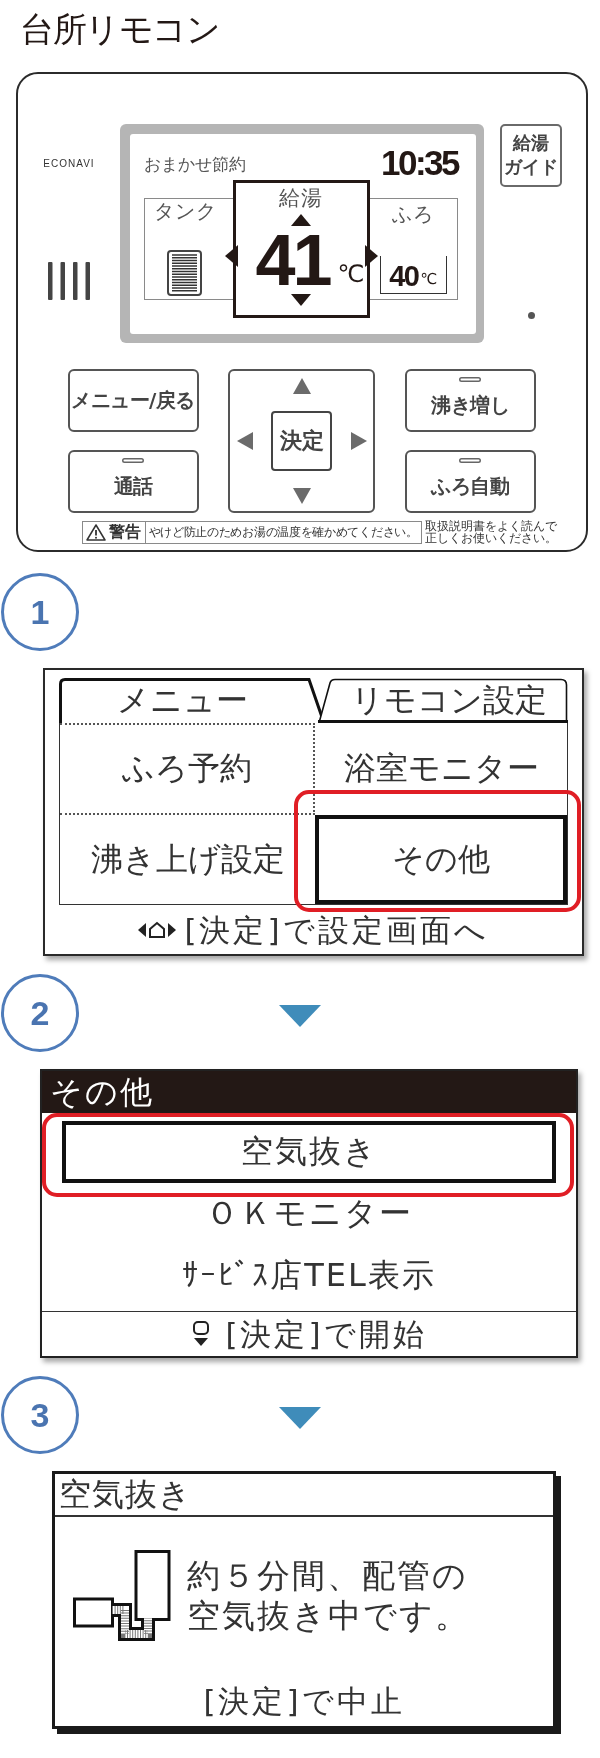 This screenshot has height=1758, width=600. Describe the element at coordinates (309, 1152) in the screenshot. I see `list-item: 空気抜き` at that location.